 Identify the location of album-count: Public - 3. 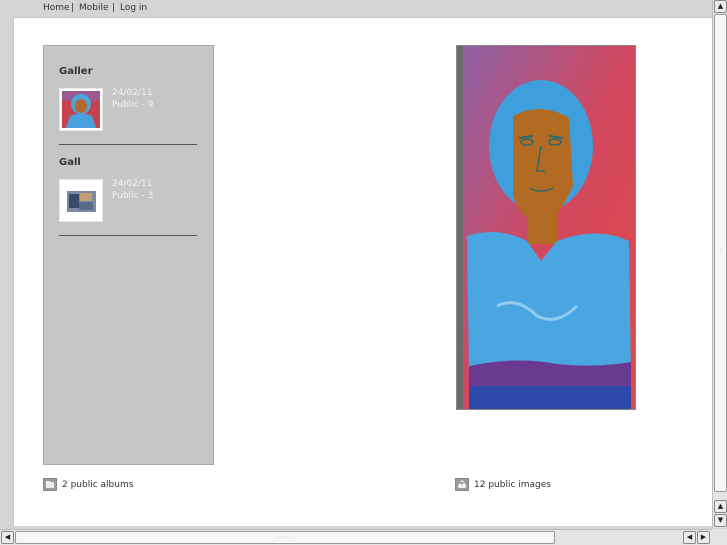
(133, 196).